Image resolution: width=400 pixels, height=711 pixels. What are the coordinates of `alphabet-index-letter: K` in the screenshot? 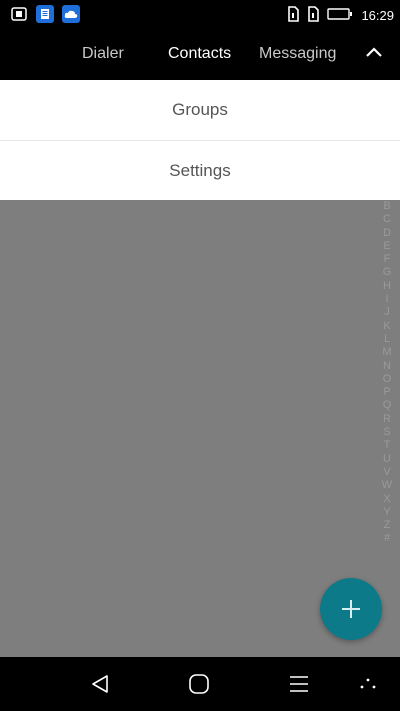 It's located at (386, 326).